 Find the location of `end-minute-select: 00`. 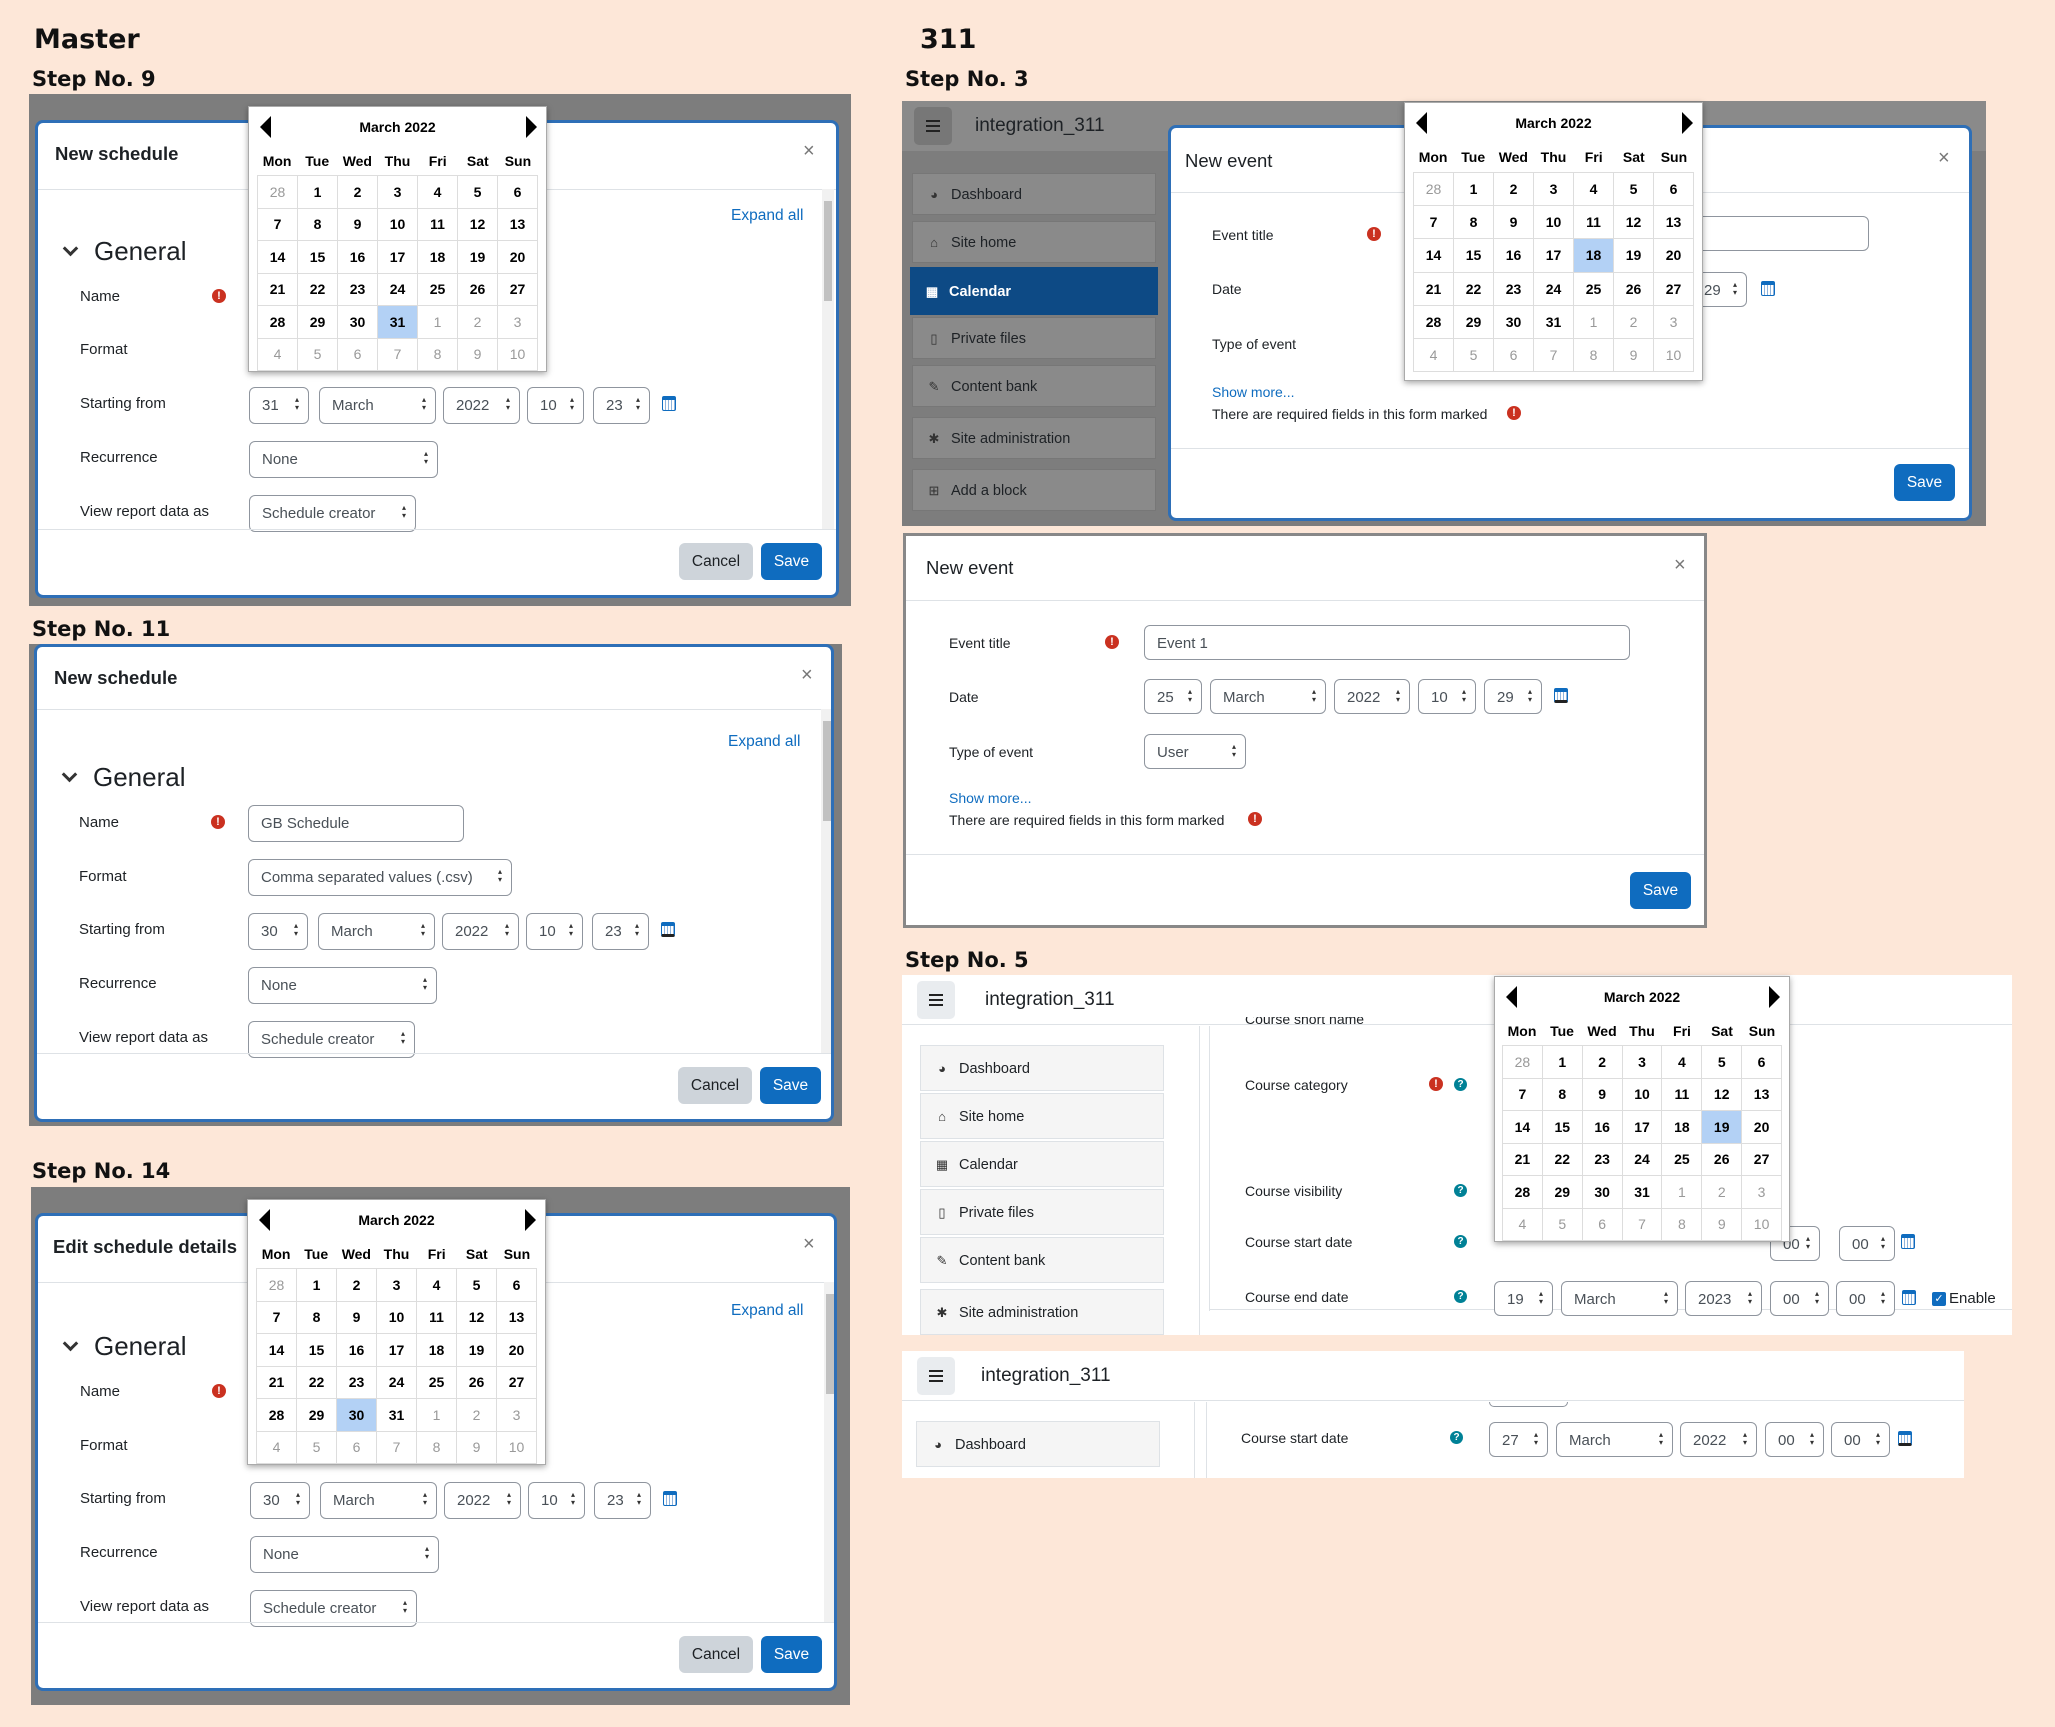

end-minute-select: 00 is located at coordinates (1865, 1298).